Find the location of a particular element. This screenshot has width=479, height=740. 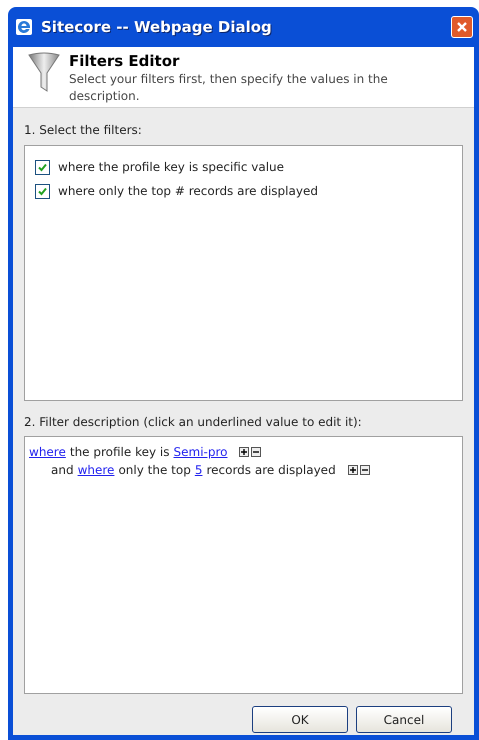

description-text: only the top is located at coordinates (154, 470).